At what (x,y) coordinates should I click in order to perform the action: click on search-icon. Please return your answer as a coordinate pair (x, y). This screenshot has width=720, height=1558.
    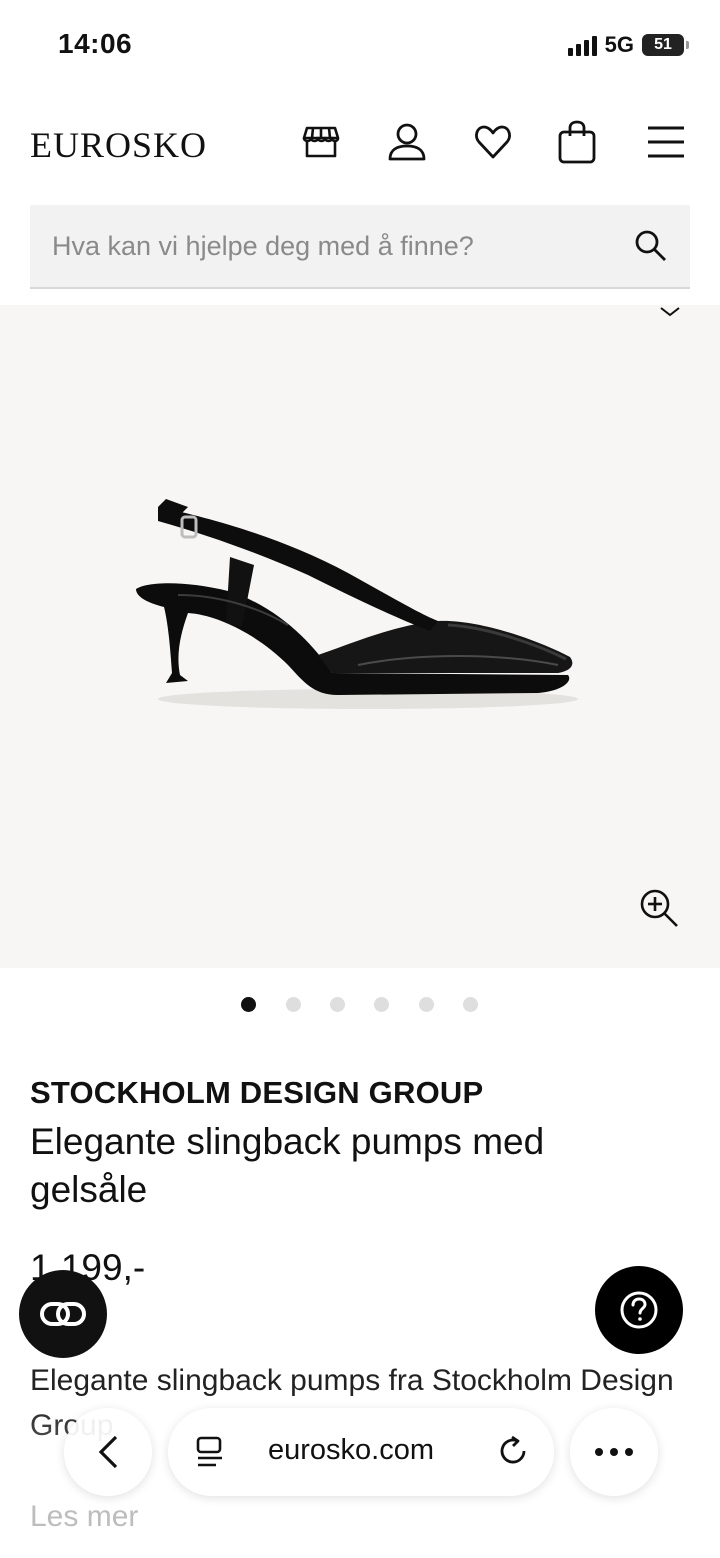
    Looking at the image, I should click on (651, 248).